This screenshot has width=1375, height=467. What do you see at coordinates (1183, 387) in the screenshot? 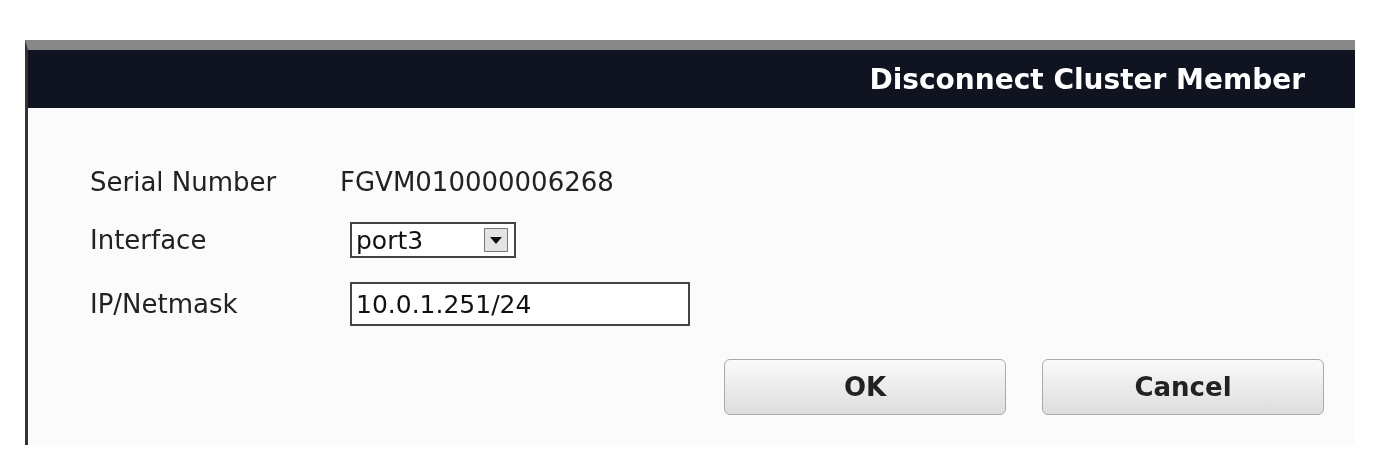
I see `cancel-button: Cancel` at bounding box center [1183, 387].